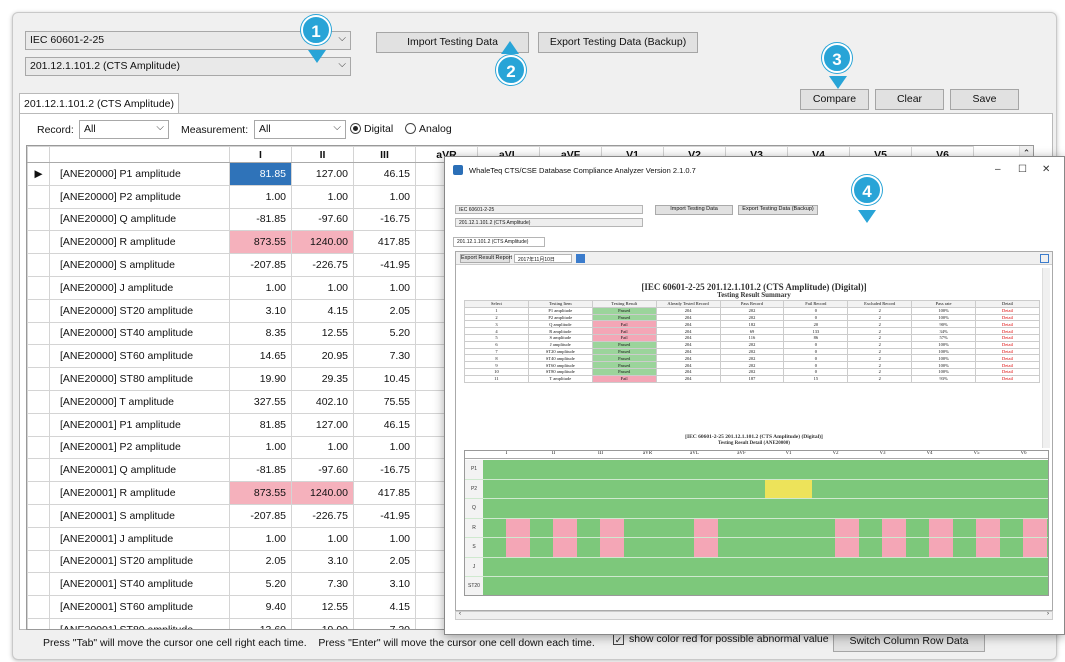  I want to click on inset-import-button: Import Testing Data, so click(694, 210).